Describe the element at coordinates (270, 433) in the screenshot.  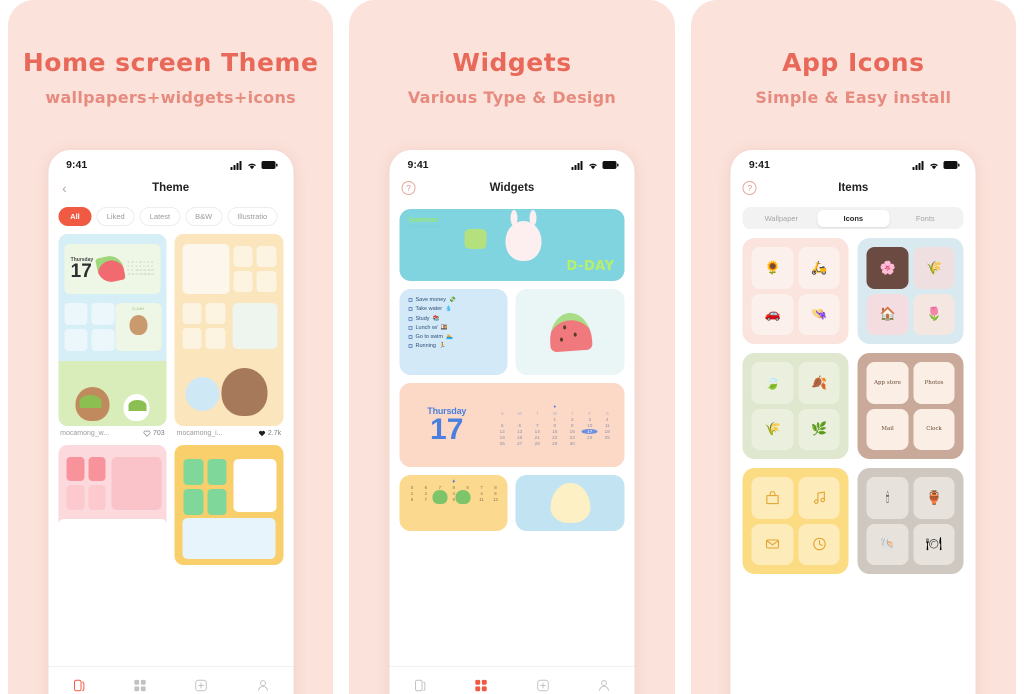
I see `card-likes: 2.7k` at that location.